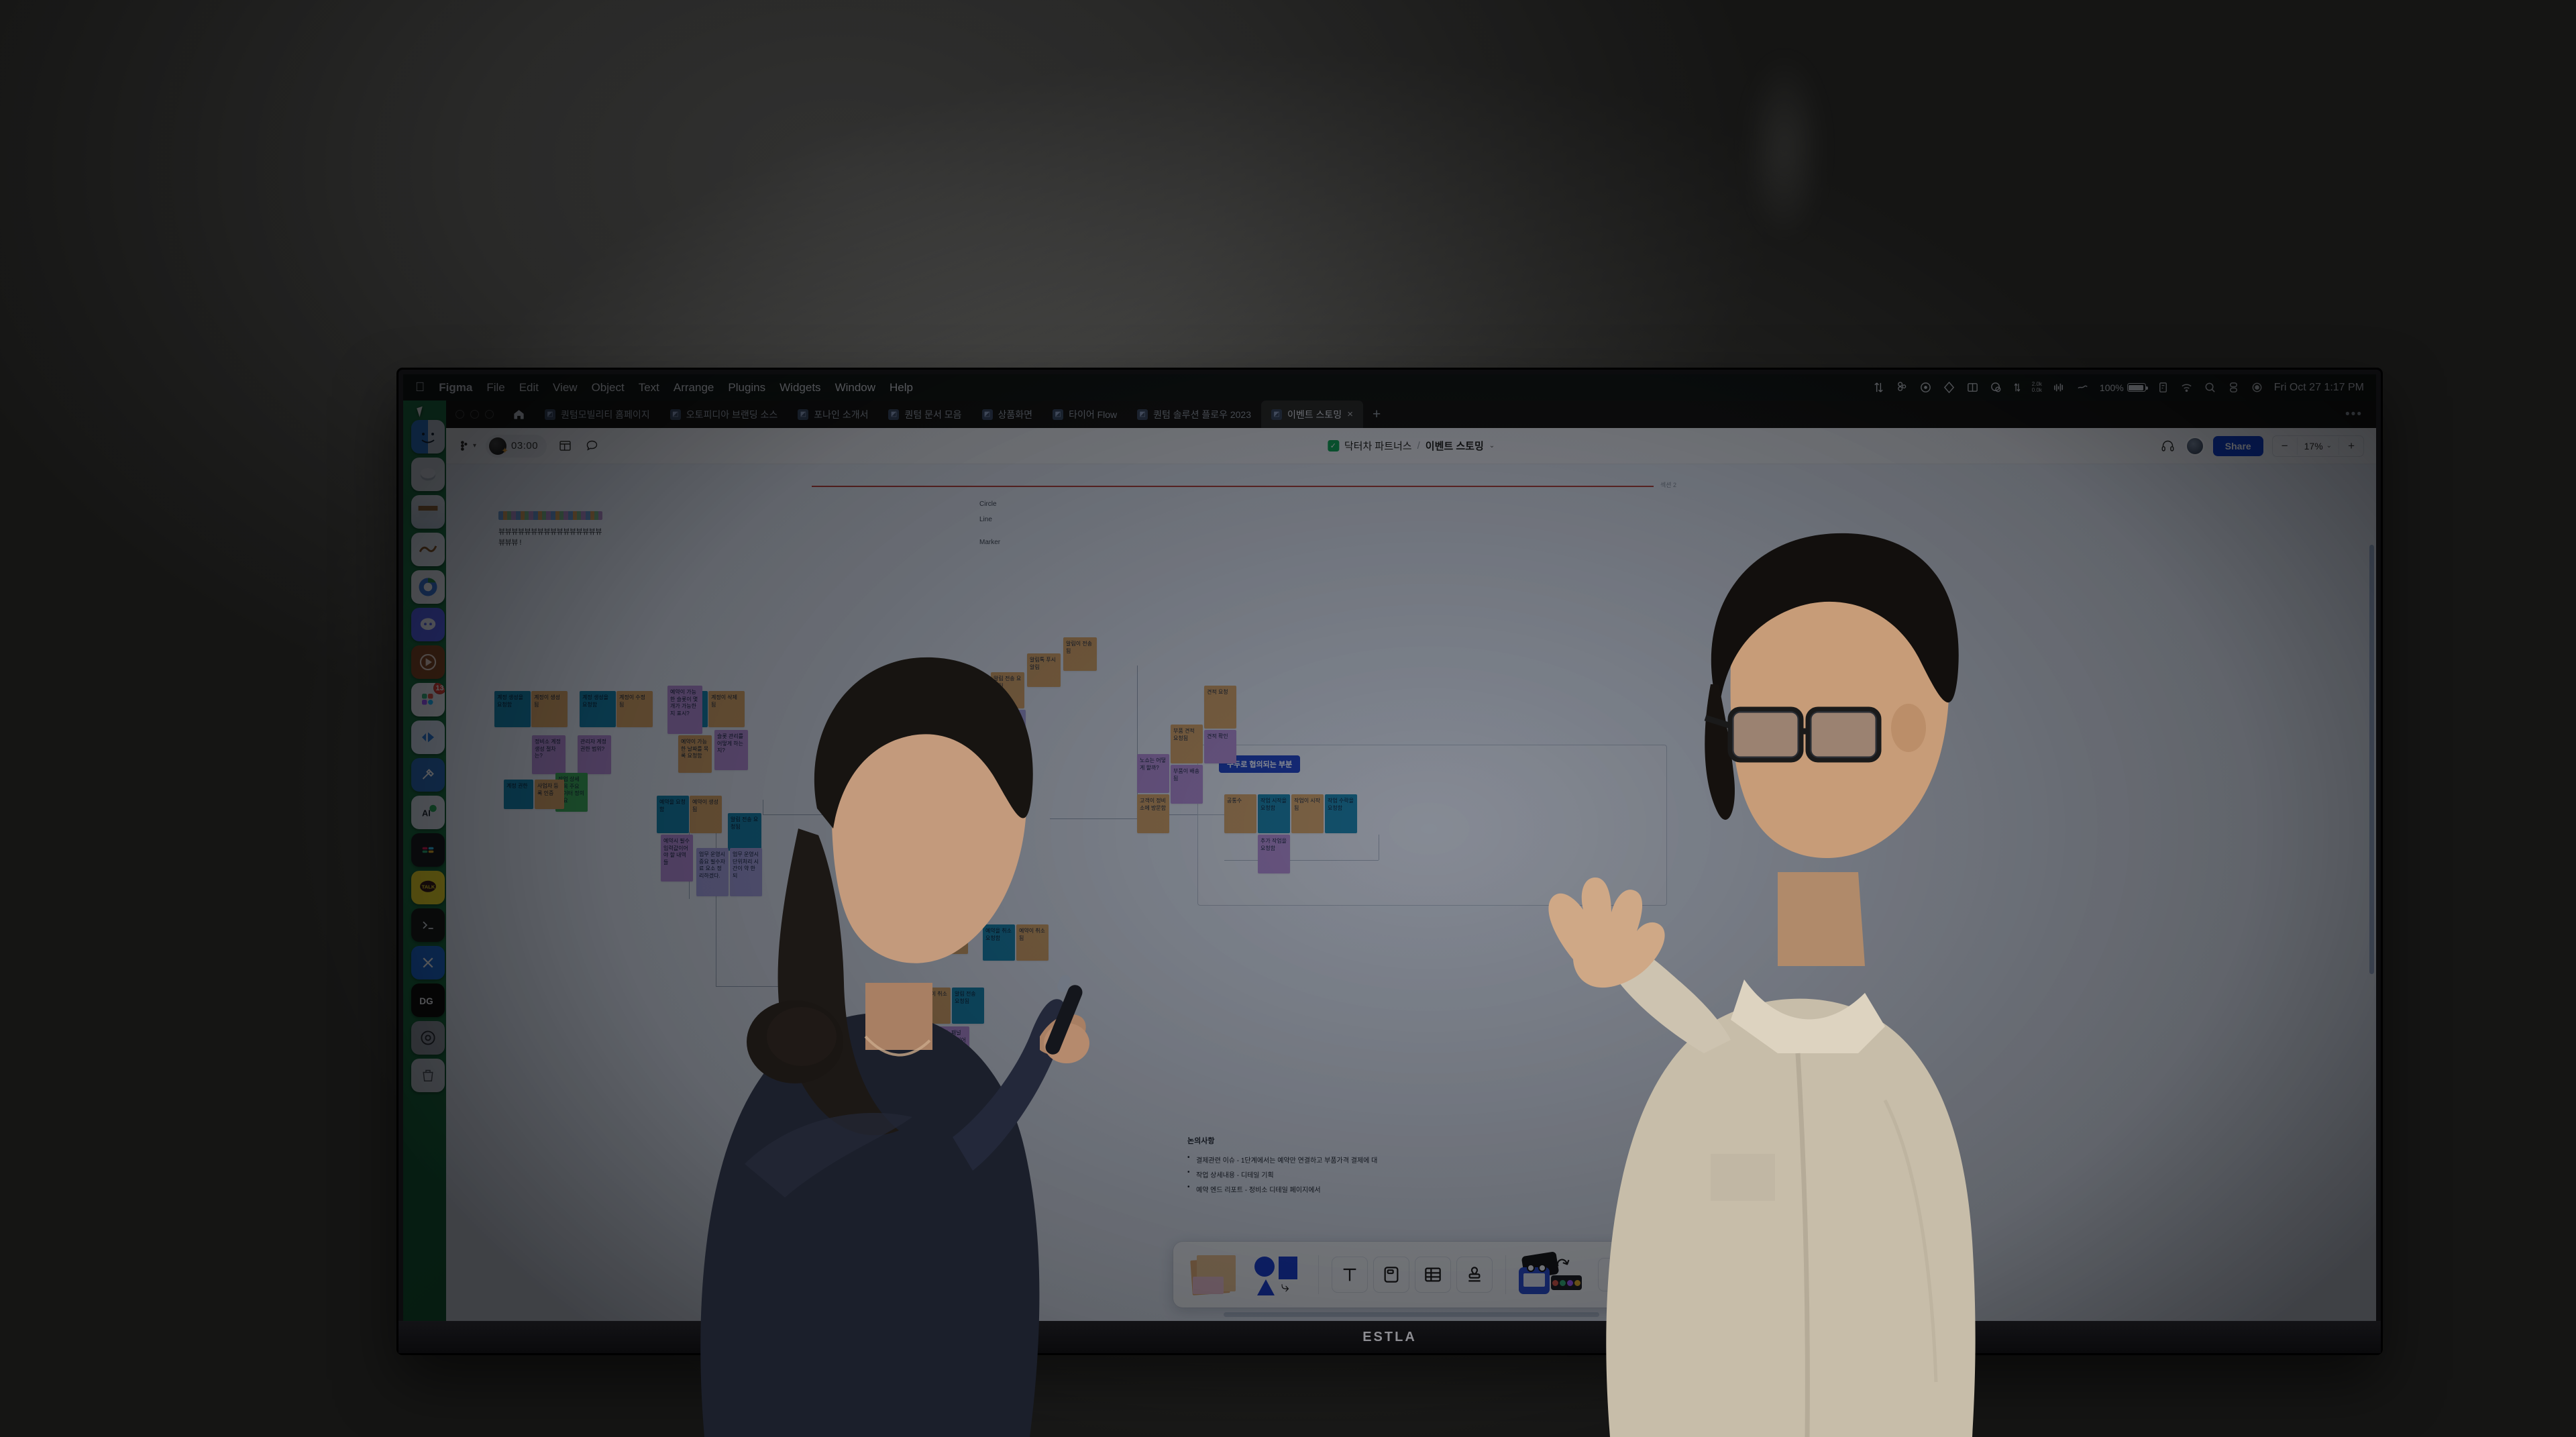  Describe the element at coordinates (1187, 744) in the screenshot. I see `sticky-note: 부품 견적 요청됨` at that location.